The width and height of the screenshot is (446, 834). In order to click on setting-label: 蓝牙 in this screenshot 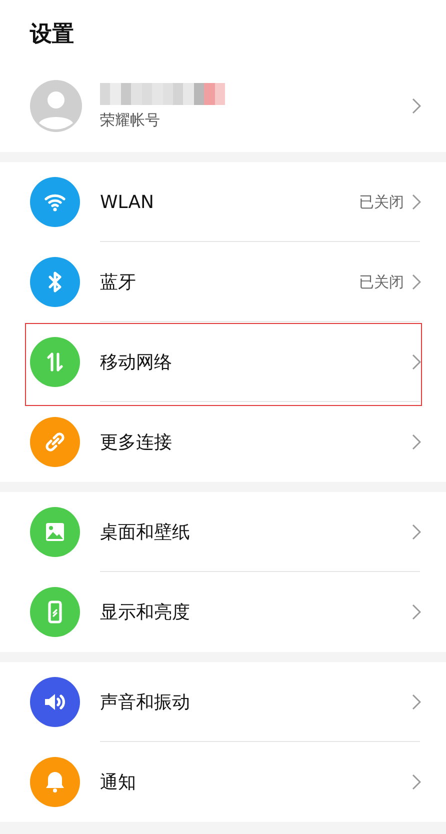, I will do `click(118, 282)`.